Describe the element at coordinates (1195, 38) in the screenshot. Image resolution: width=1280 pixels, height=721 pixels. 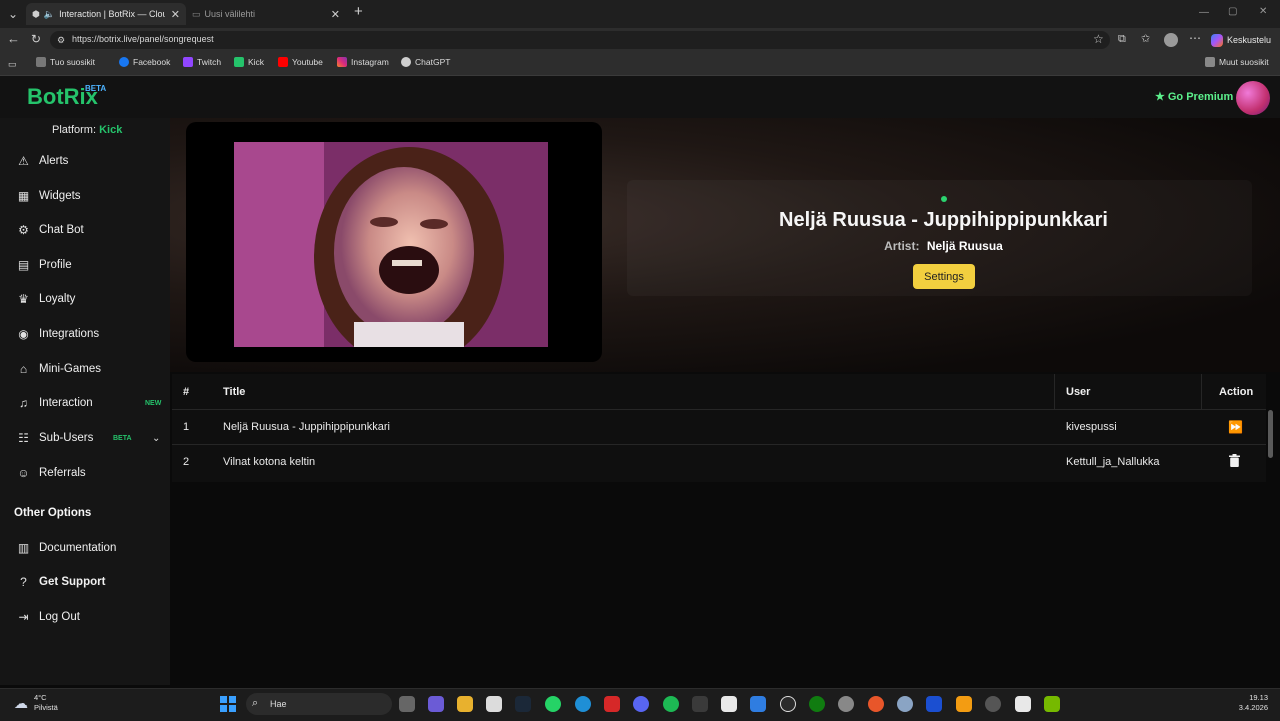
I see `more-menu-icon: ⋯` at that location.